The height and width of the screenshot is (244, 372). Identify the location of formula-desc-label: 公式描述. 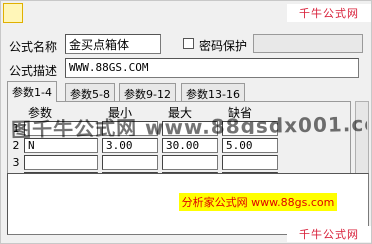
(33, 71).